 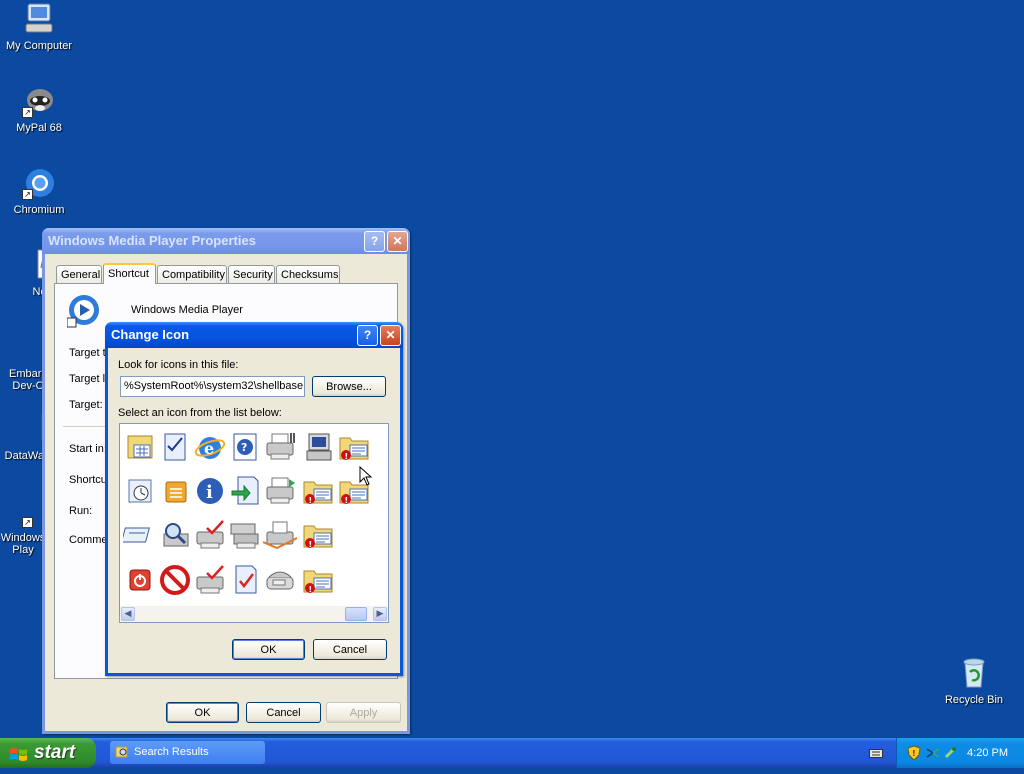 What do you see at coordinates (79, 274) in the screenshot?
I see `tab-general: General` at bounding box center [79, 274].